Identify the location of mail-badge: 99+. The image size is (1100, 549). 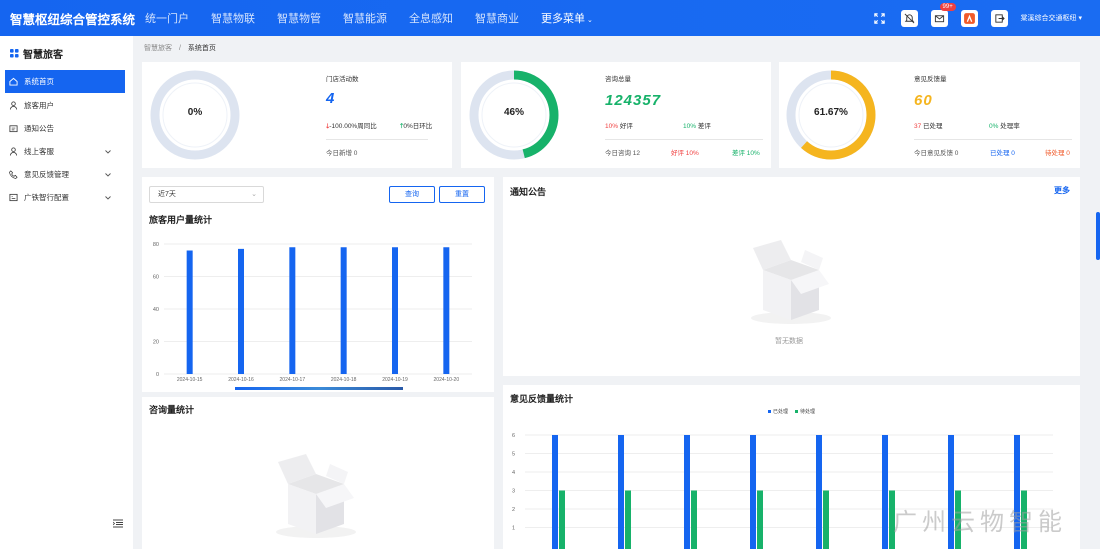
(947, 6).